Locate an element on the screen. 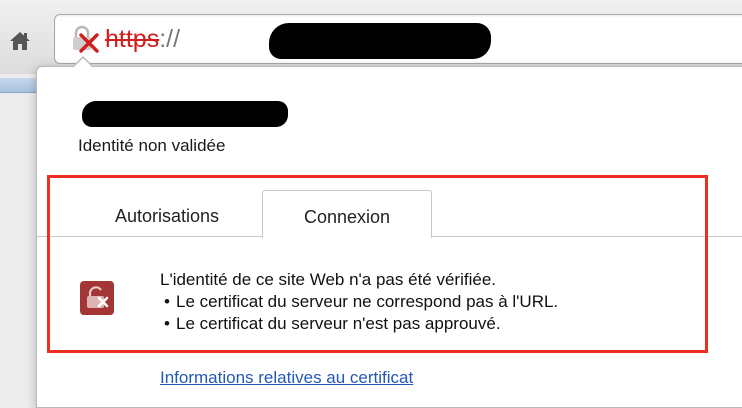 The width and height of the screenshot is (742, 408). home-icon is located at coordinates (20, 41).